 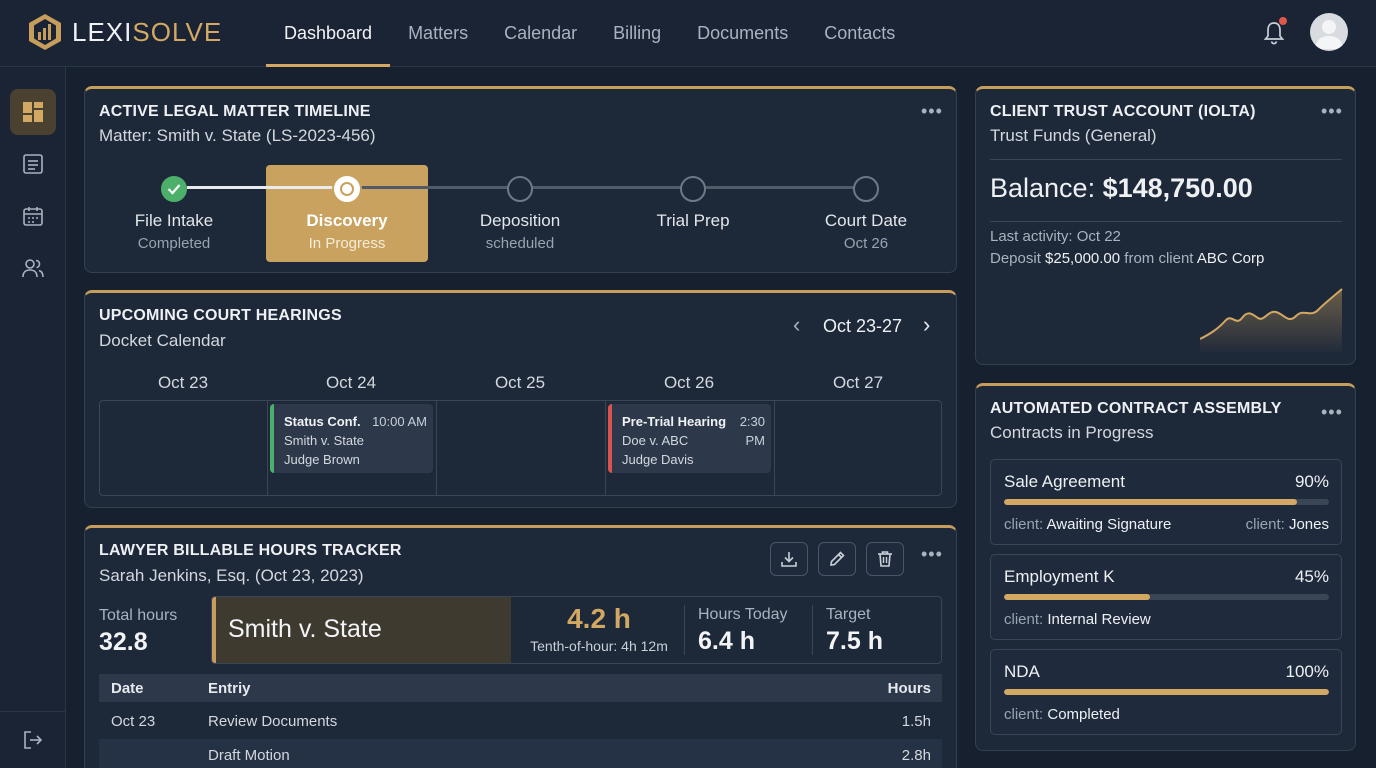 I want to click on contract-percent: 45%, so click(x=1311, y=576).